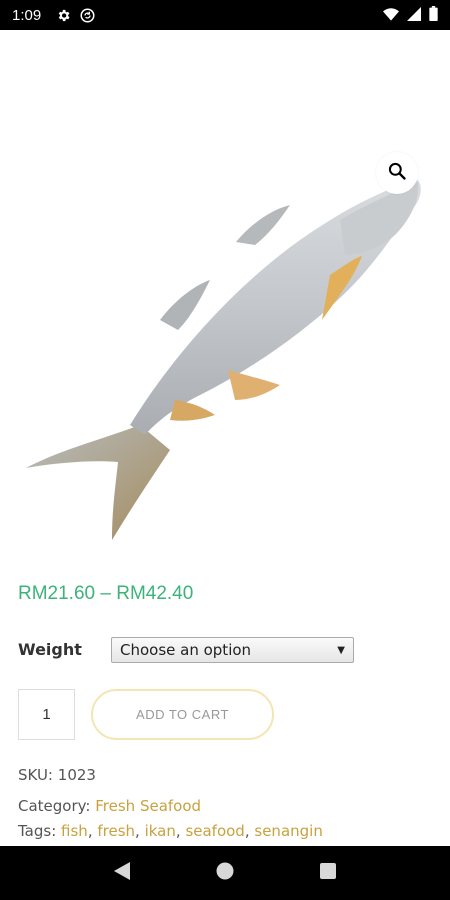 Image resolution: width=450 pixels, height=900 pixels. Describe the element at coordinates (288, 831) in the screenshot. I see `tag-link: senangin` at that location.